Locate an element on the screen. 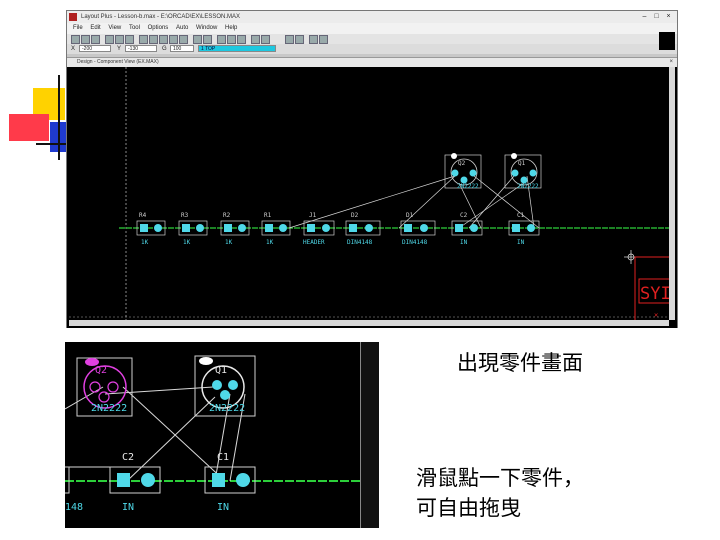 Image resolution: width=720 pixels, height=540 pixels. zoom-q1-ref: Q1 is located at coordinates (221, 370).